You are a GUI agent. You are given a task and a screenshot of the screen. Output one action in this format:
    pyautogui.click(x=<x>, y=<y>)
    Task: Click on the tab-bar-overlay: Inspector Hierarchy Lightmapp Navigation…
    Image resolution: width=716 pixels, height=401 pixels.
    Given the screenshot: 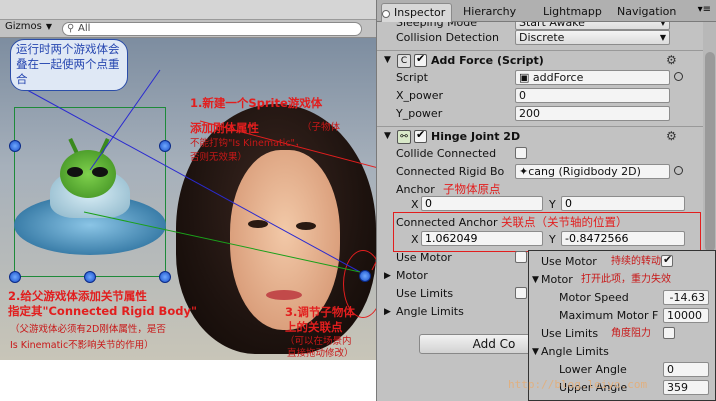 What is the action you would take?
    pyautogui.click(x=546, y=11)
    